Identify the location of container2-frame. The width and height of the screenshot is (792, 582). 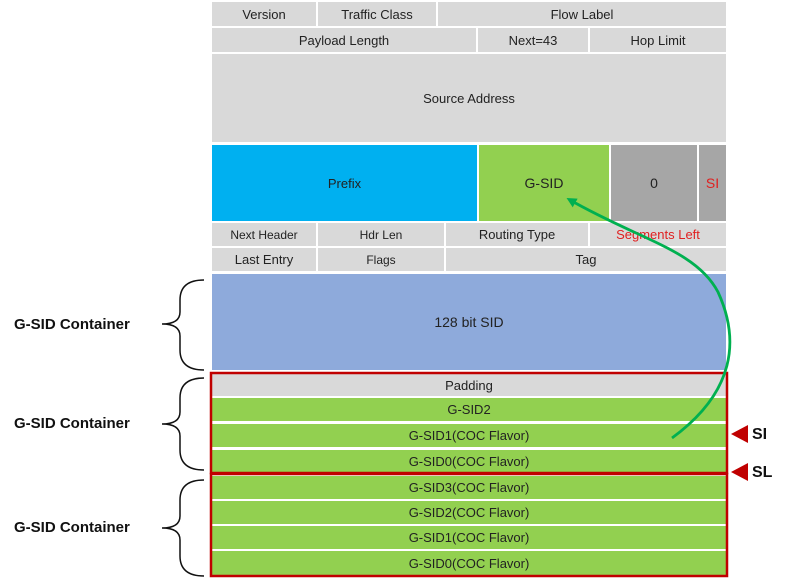
(469, 423).